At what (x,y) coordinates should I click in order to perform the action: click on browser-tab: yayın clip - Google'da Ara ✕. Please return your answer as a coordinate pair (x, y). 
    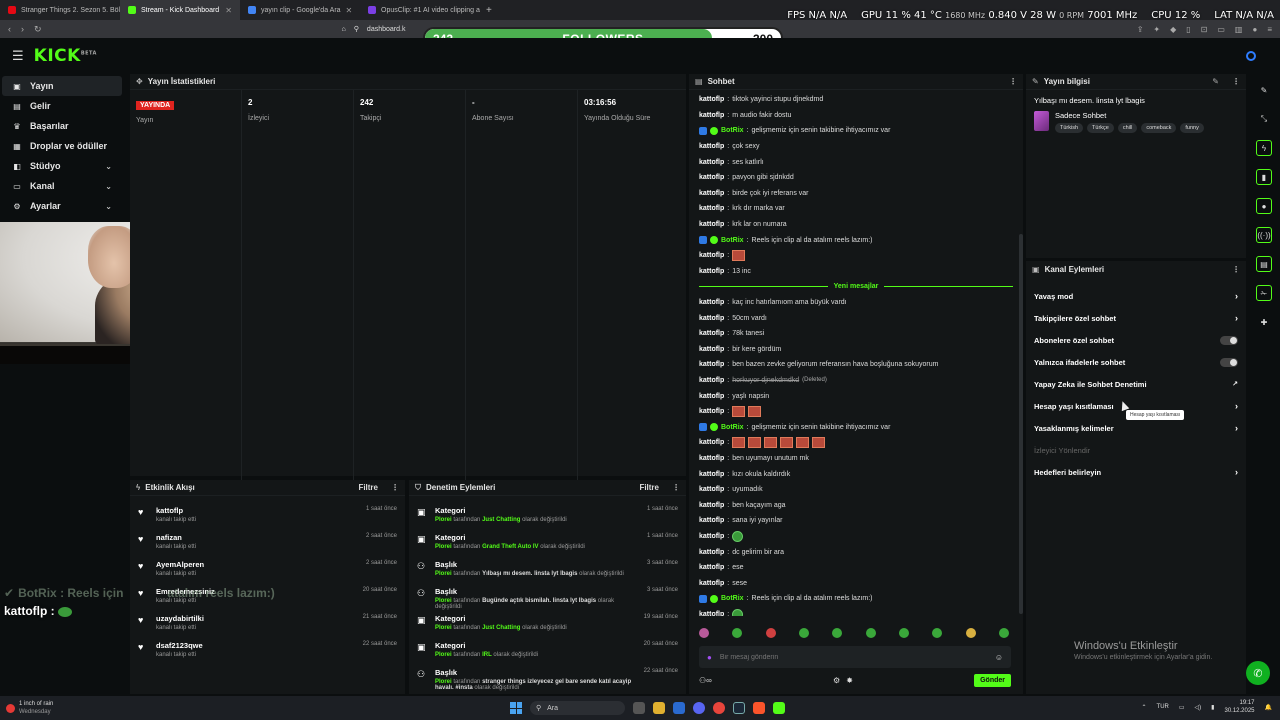
    Looking at the image, I should click on (300, 10).